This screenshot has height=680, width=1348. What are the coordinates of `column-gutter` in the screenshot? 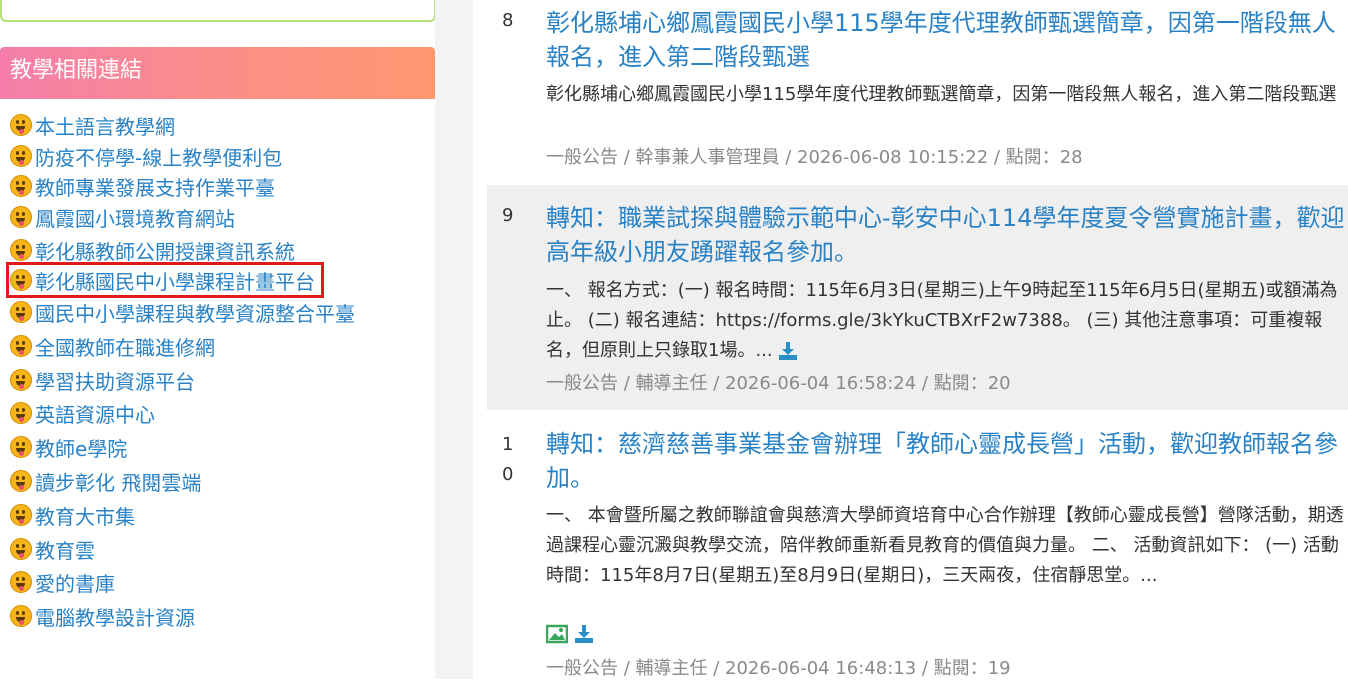 It's located at (454, 339).